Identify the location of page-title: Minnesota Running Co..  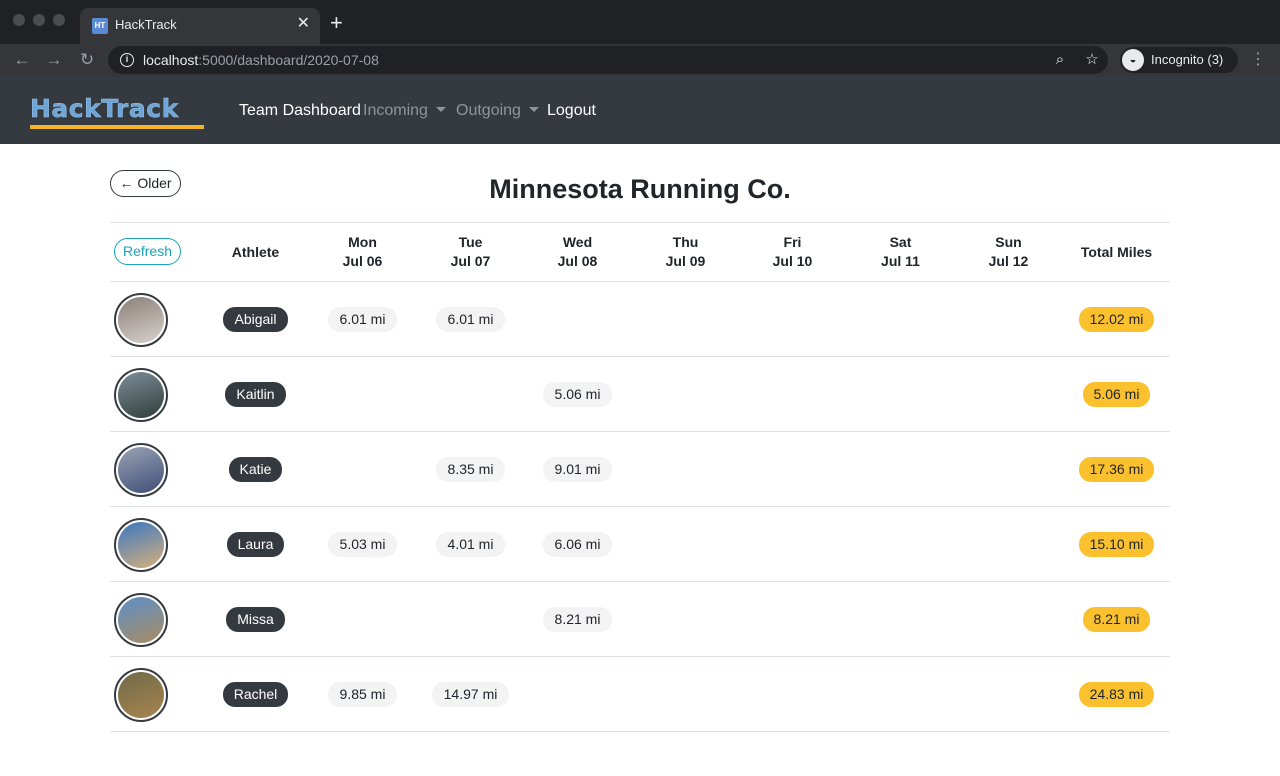
(640, 189).